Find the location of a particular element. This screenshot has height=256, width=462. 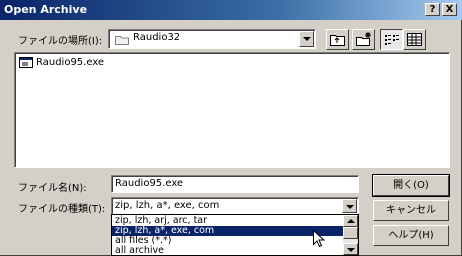

list-view-icon is located at coordinates (392, 40).